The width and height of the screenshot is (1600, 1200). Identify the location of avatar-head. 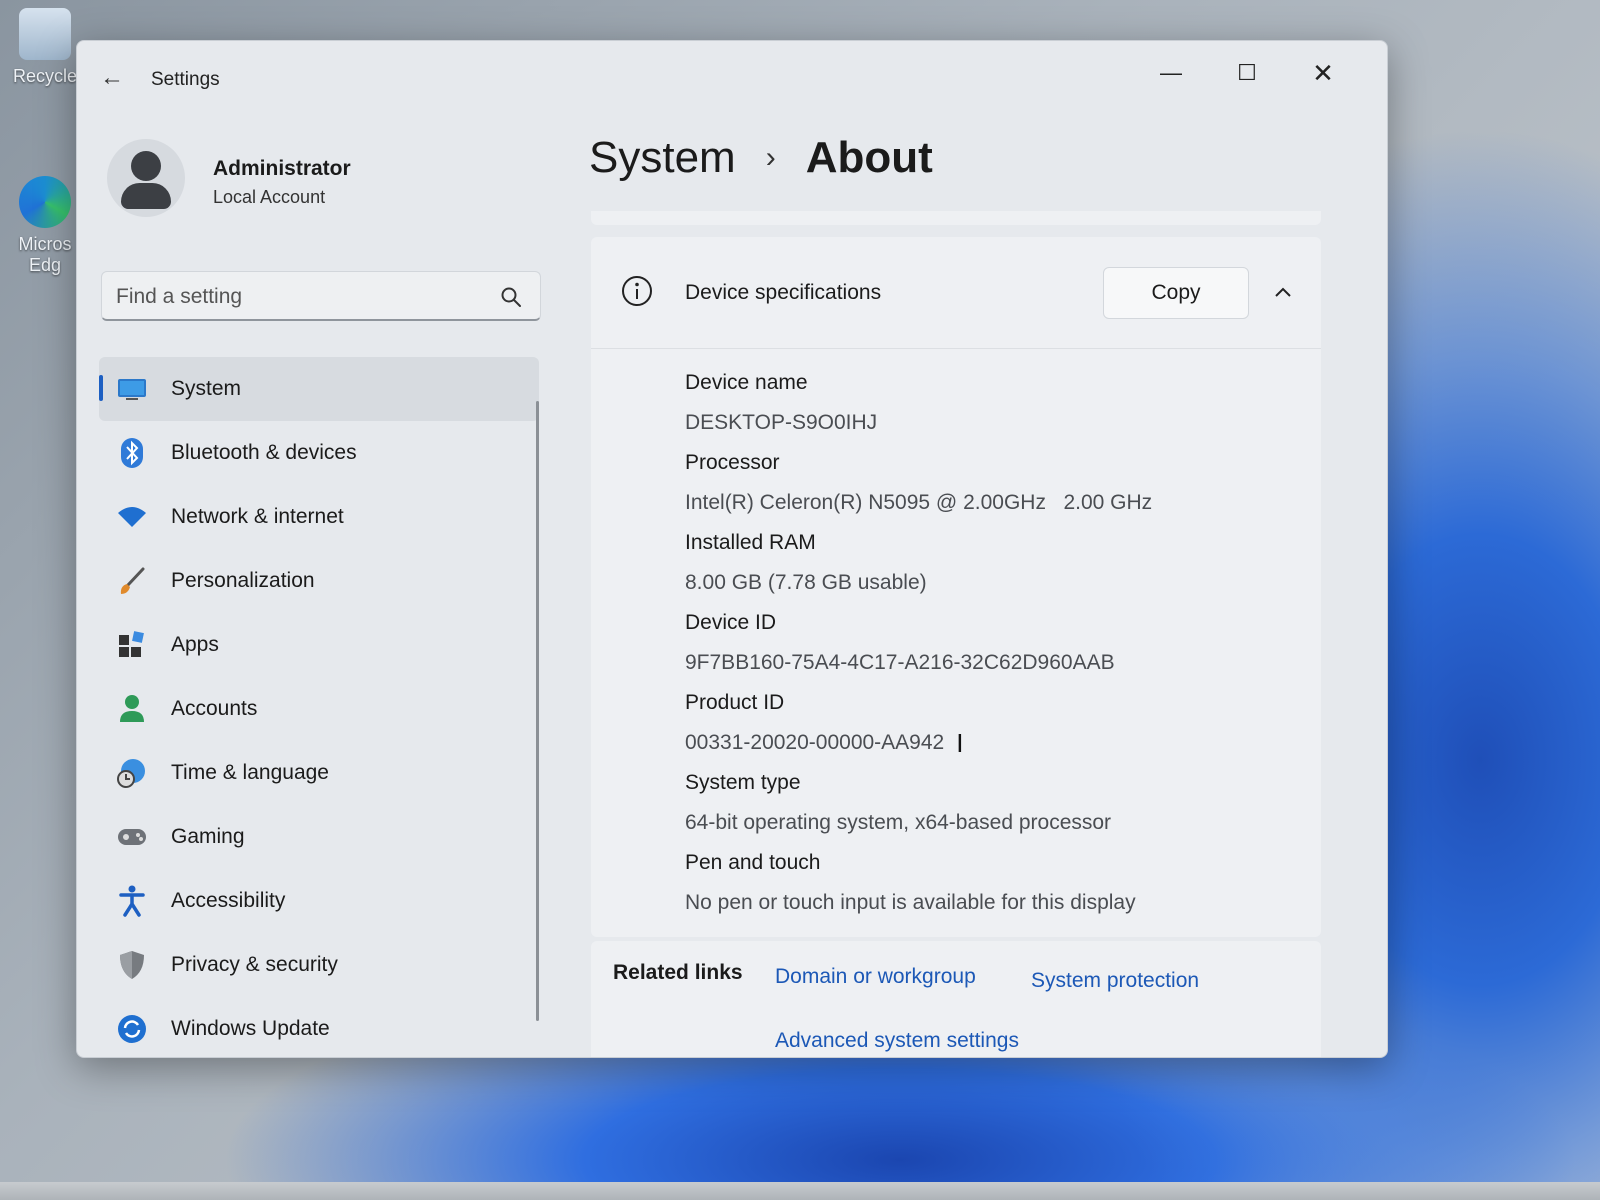
(146, 166).